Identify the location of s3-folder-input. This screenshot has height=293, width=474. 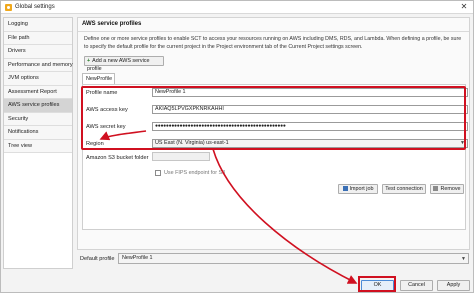
(181, 156).